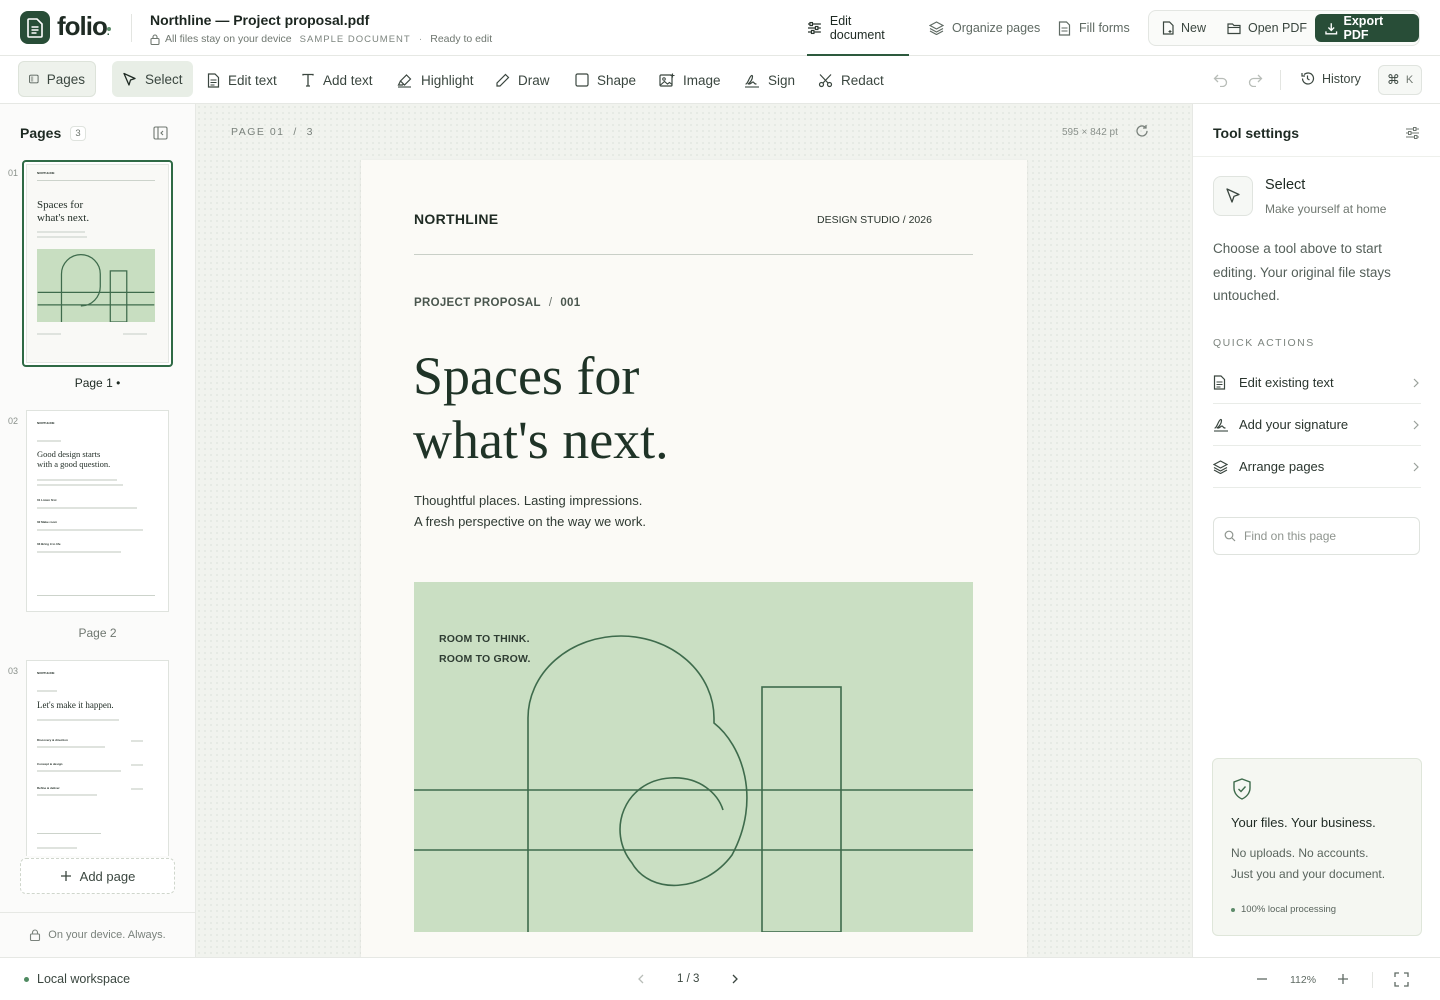 The height and width of the screenshot is (1000, 1440). I want to click on illustration-panel: ROOM TO THINK. ROOM TO GROW., so click(693, 757).